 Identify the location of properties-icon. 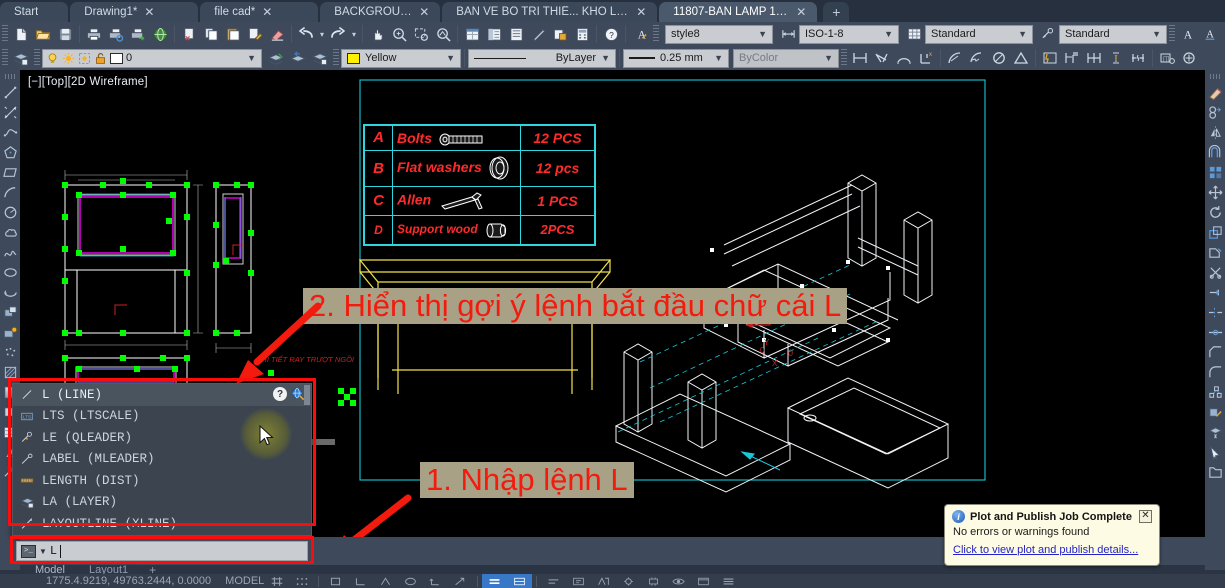
(472, 34).